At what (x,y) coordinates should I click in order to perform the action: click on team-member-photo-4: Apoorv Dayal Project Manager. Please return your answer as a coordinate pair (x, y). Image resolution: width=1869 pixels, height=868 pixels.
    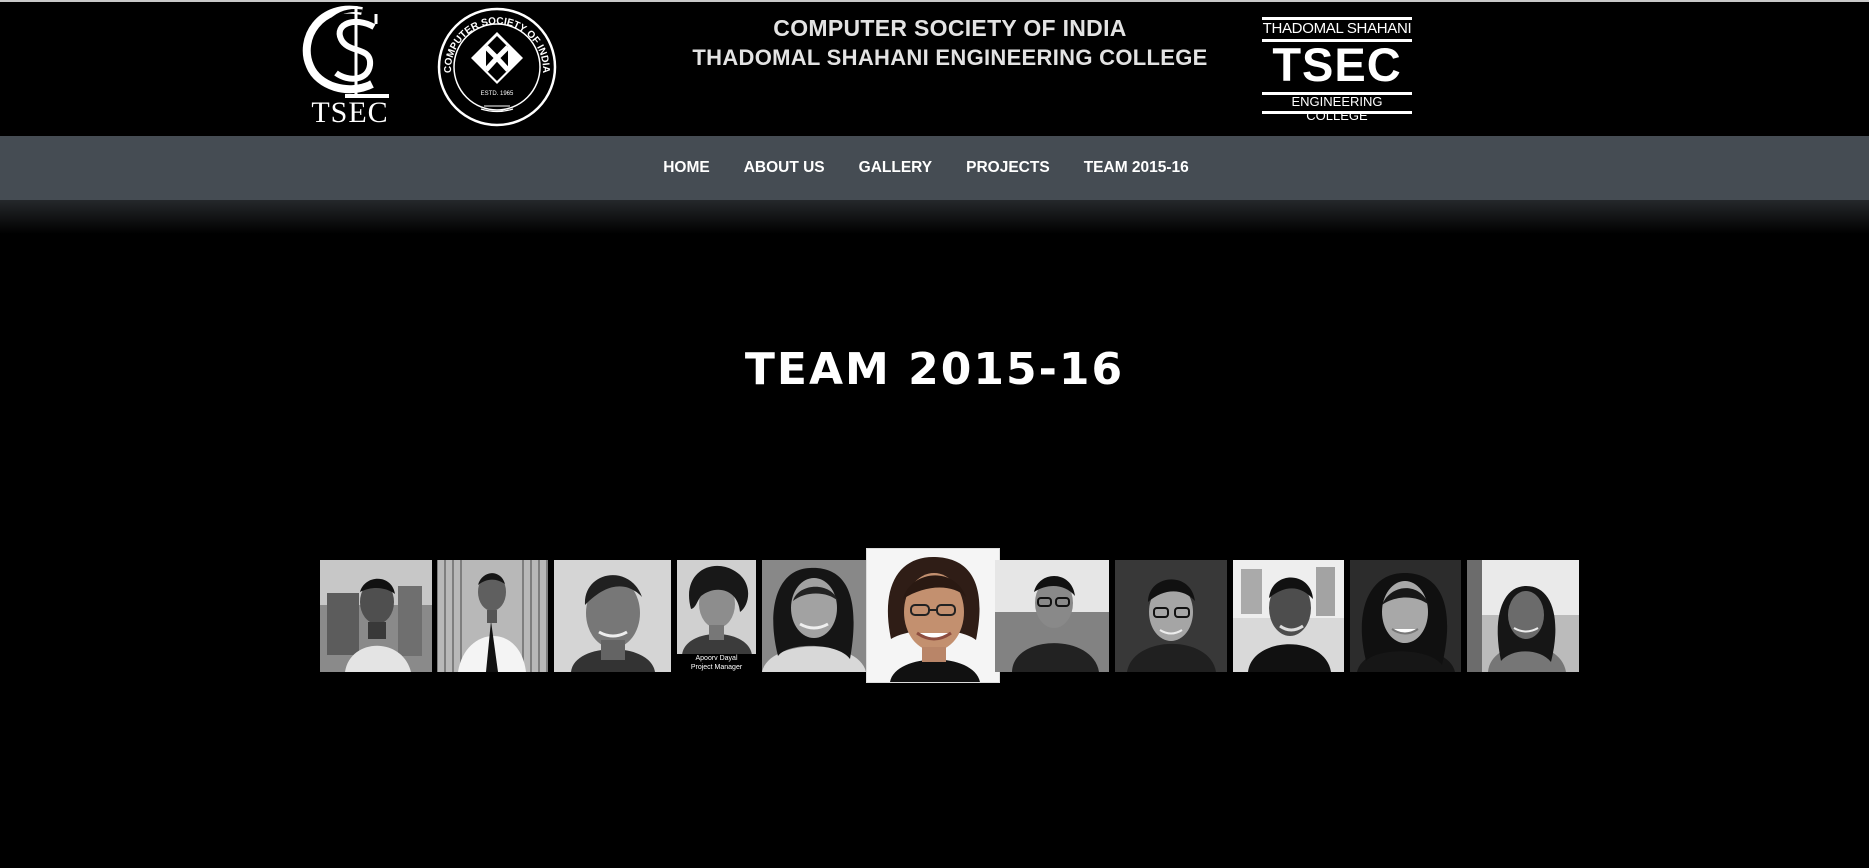
    Looking at the image, I should click on (716, 616).